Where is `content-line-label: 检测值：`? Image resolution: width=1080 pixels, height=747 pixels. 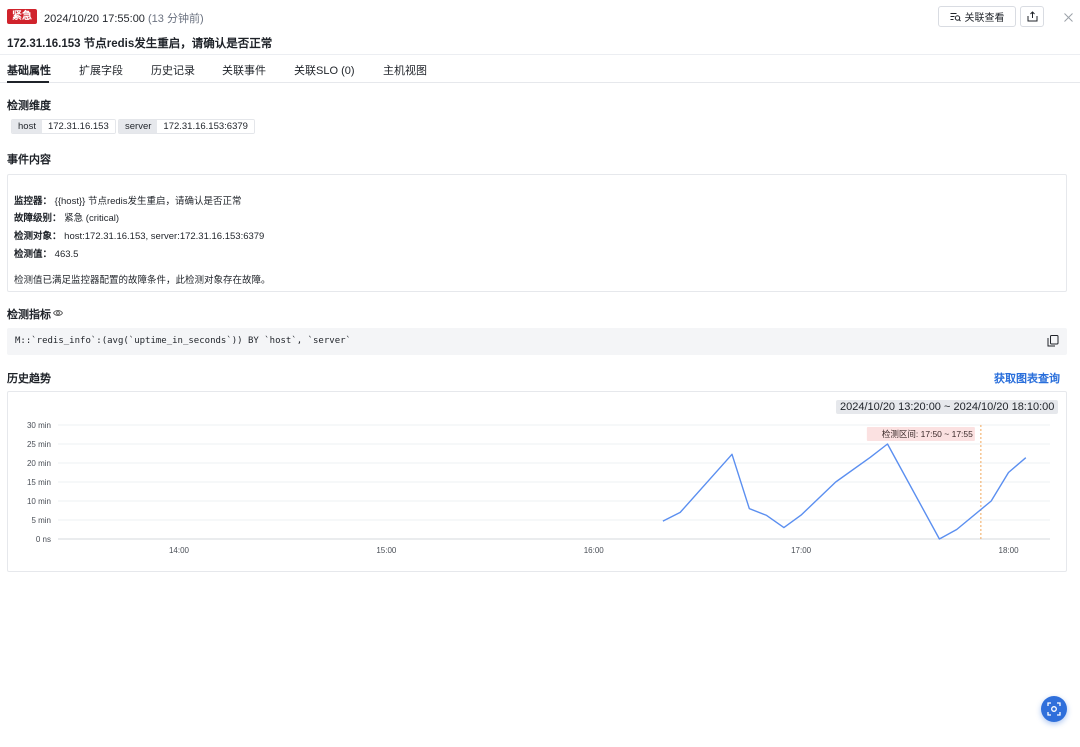
content-line-label: 检测值： is located at coordinates (33, 254).